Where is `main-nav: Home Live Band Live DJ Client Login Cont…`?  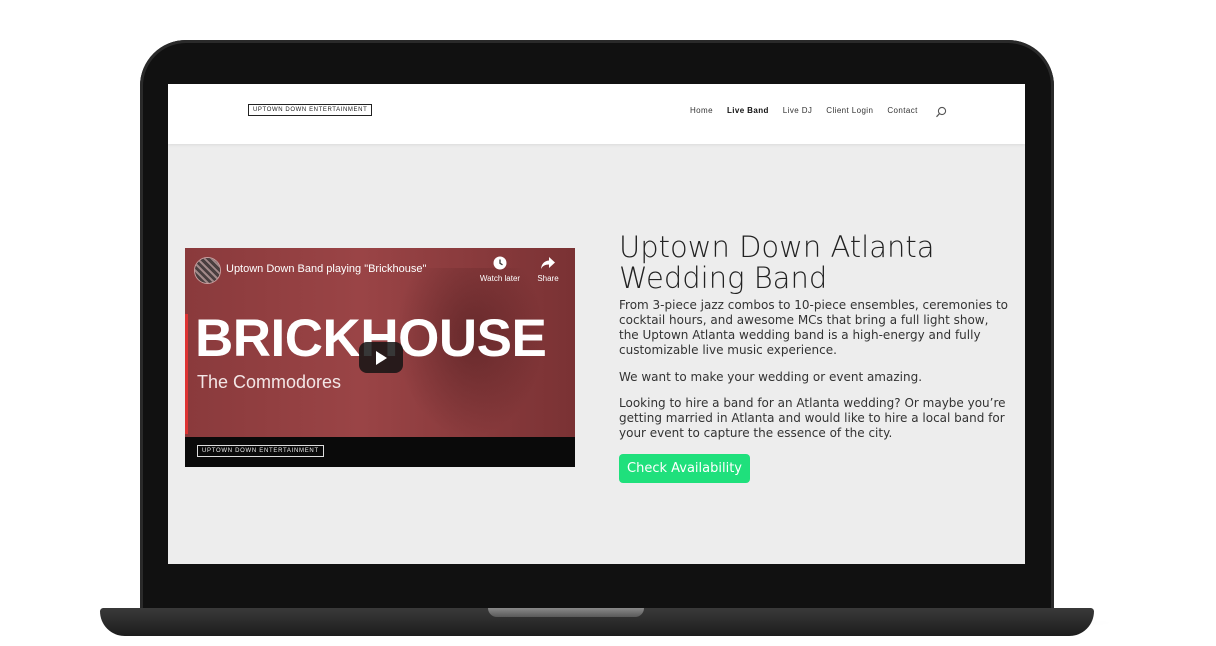
main-nav: Home Live Band Live DJ Client Login Cont… is located at coordinates (804, 110).